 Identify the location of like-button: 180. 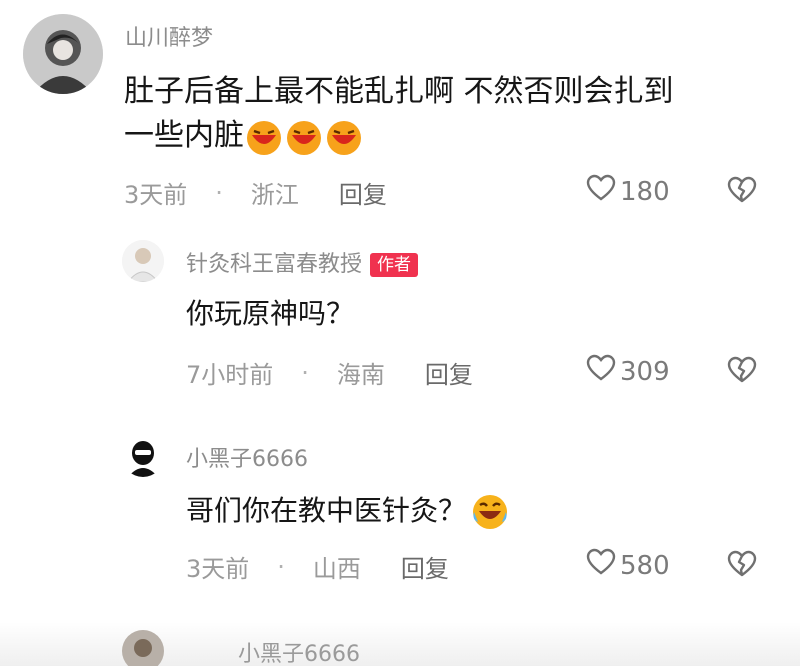
(628, 191).